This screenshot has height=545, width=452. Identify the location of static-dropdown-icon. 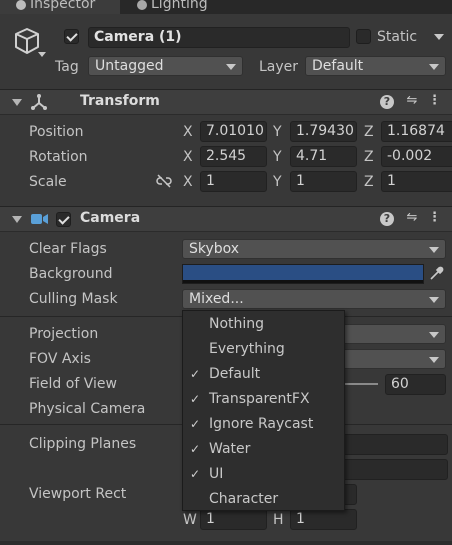
(439, 37).